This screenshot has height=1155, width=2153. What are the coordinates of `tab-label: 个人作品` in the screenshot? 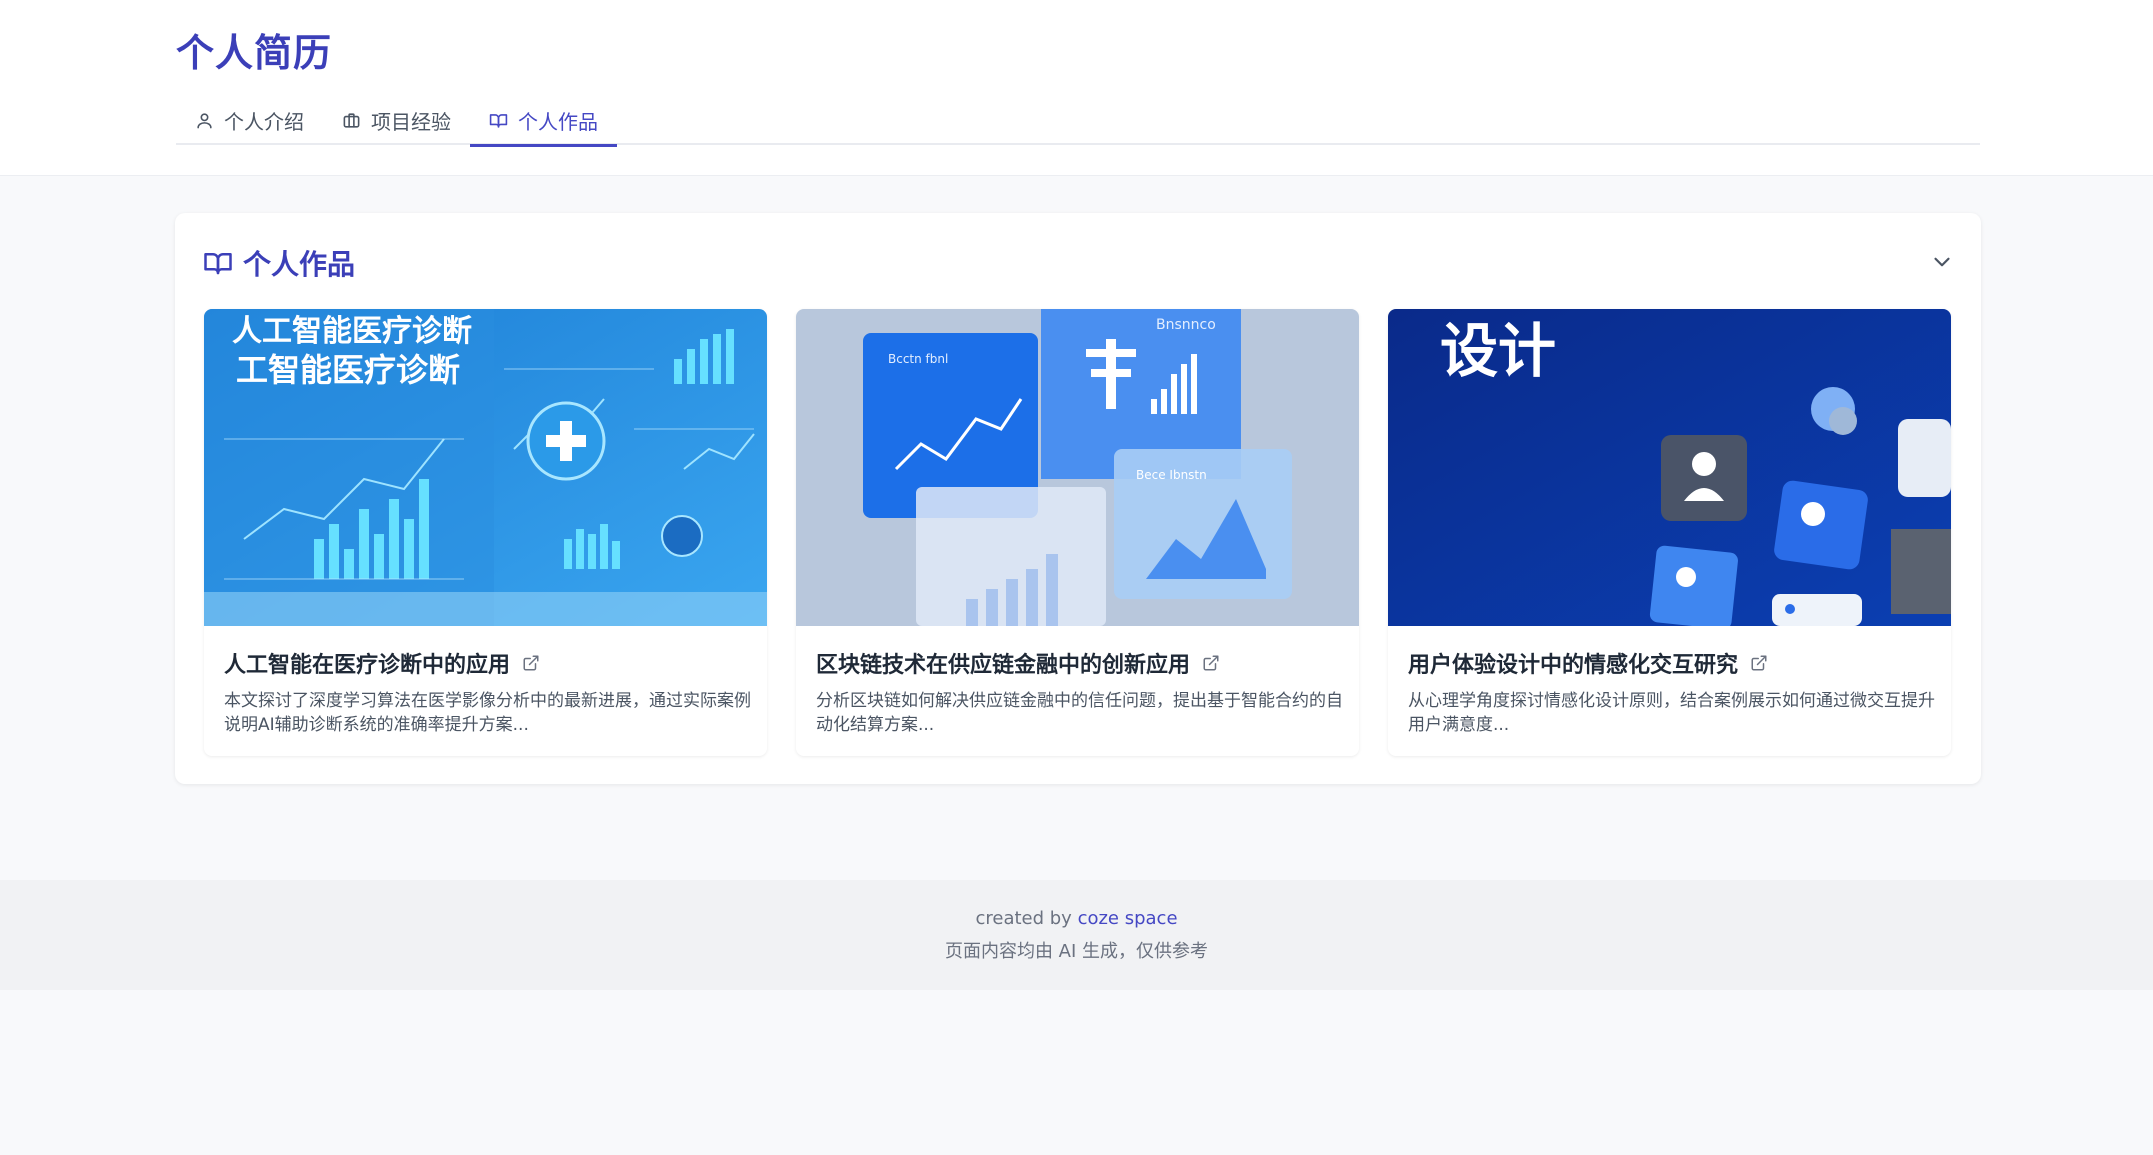 It's located at (558, 122).